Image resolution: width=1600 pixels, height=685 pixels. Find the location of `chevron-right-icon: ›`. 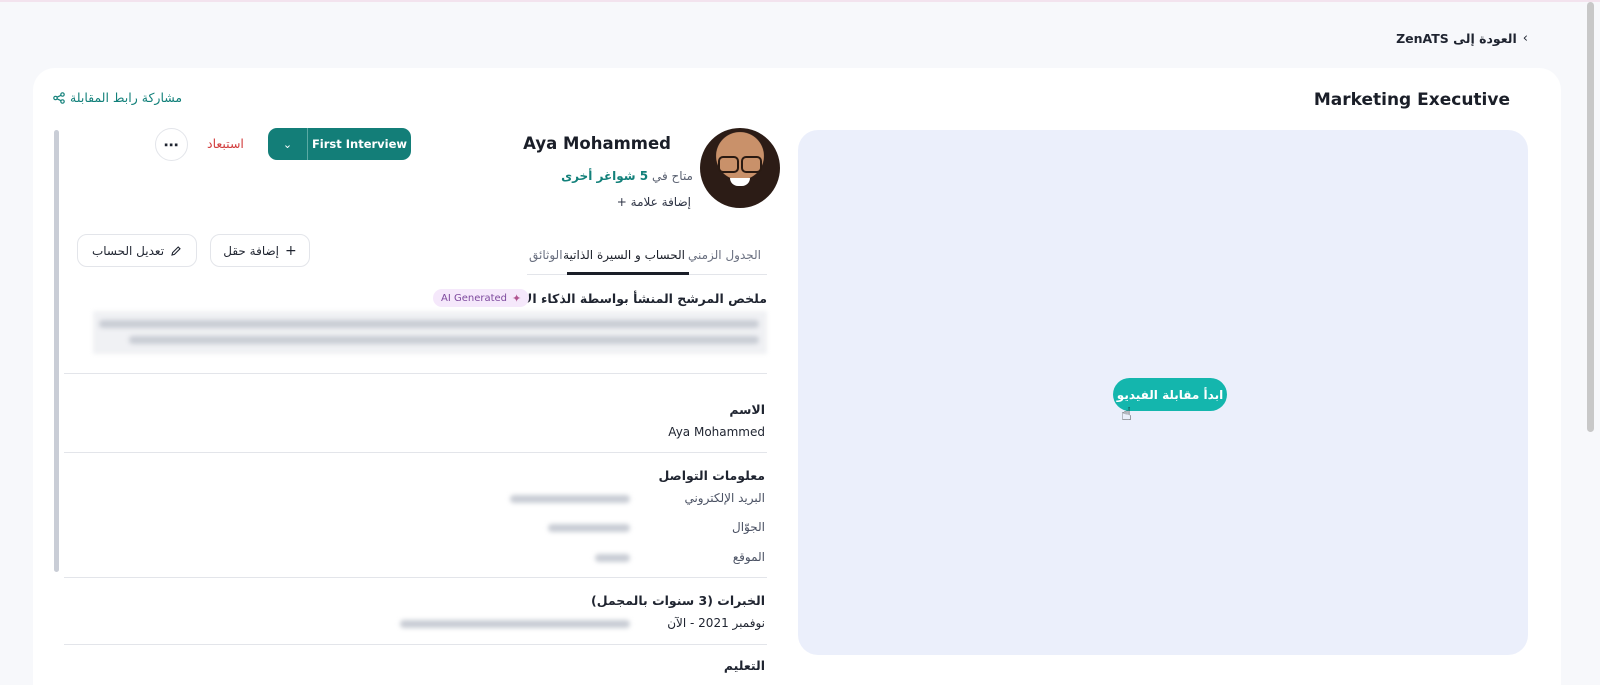

chevron-right-icon: › is located at coordinates (1525, 38).